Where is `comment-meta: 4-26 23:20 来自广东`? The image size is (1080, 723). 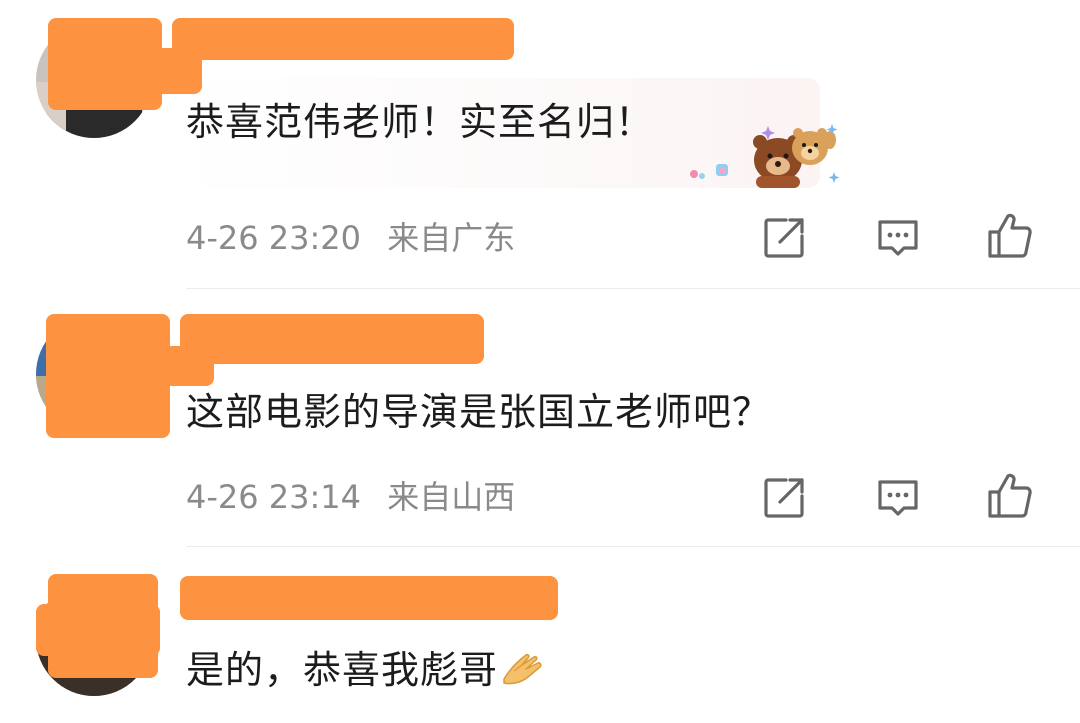 comment-meta: 4-26 23:20 来自广东 is located at coordinates (350, 238).